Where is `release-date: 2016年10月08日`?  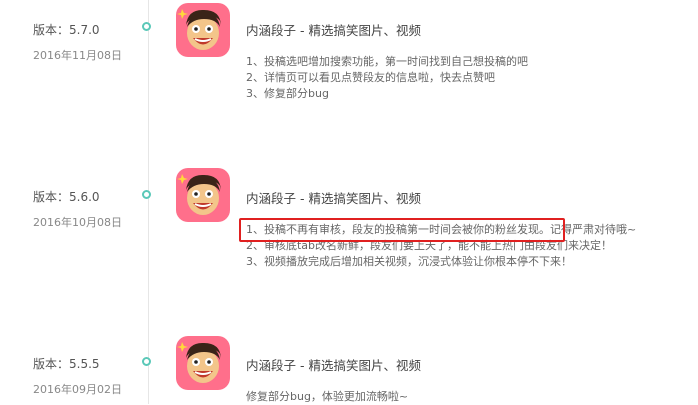
release-date: 2016年10月08日 is located at coordinates (77, 222).